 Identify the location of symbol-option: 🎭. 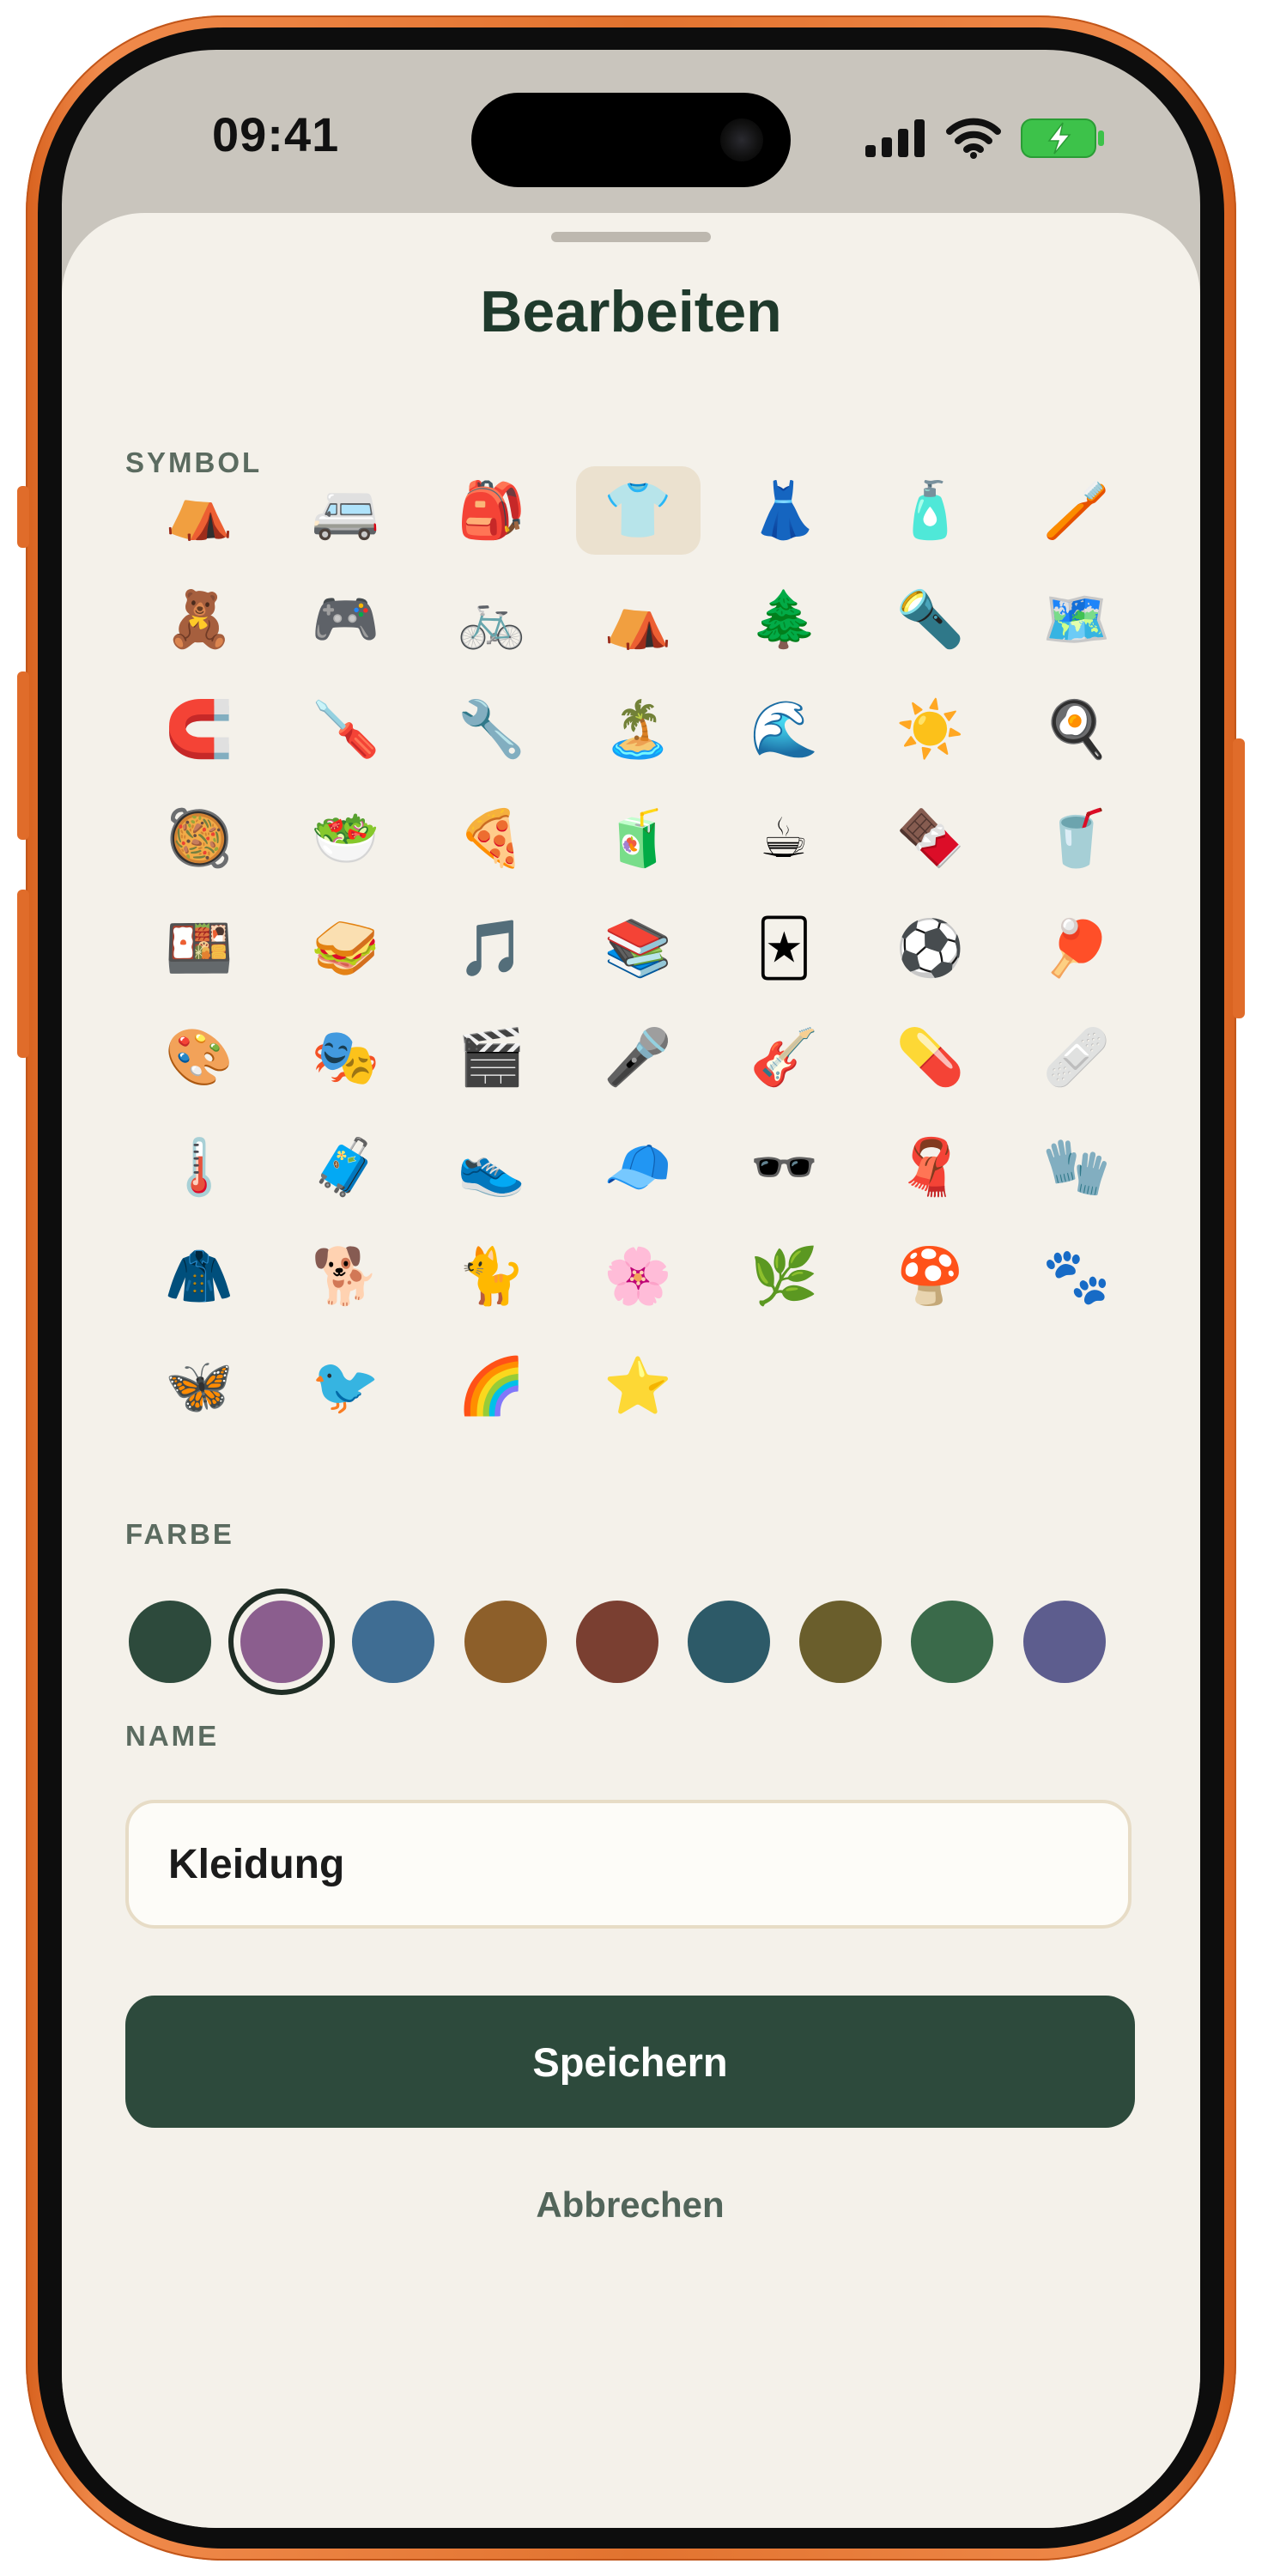
(345, 1059).